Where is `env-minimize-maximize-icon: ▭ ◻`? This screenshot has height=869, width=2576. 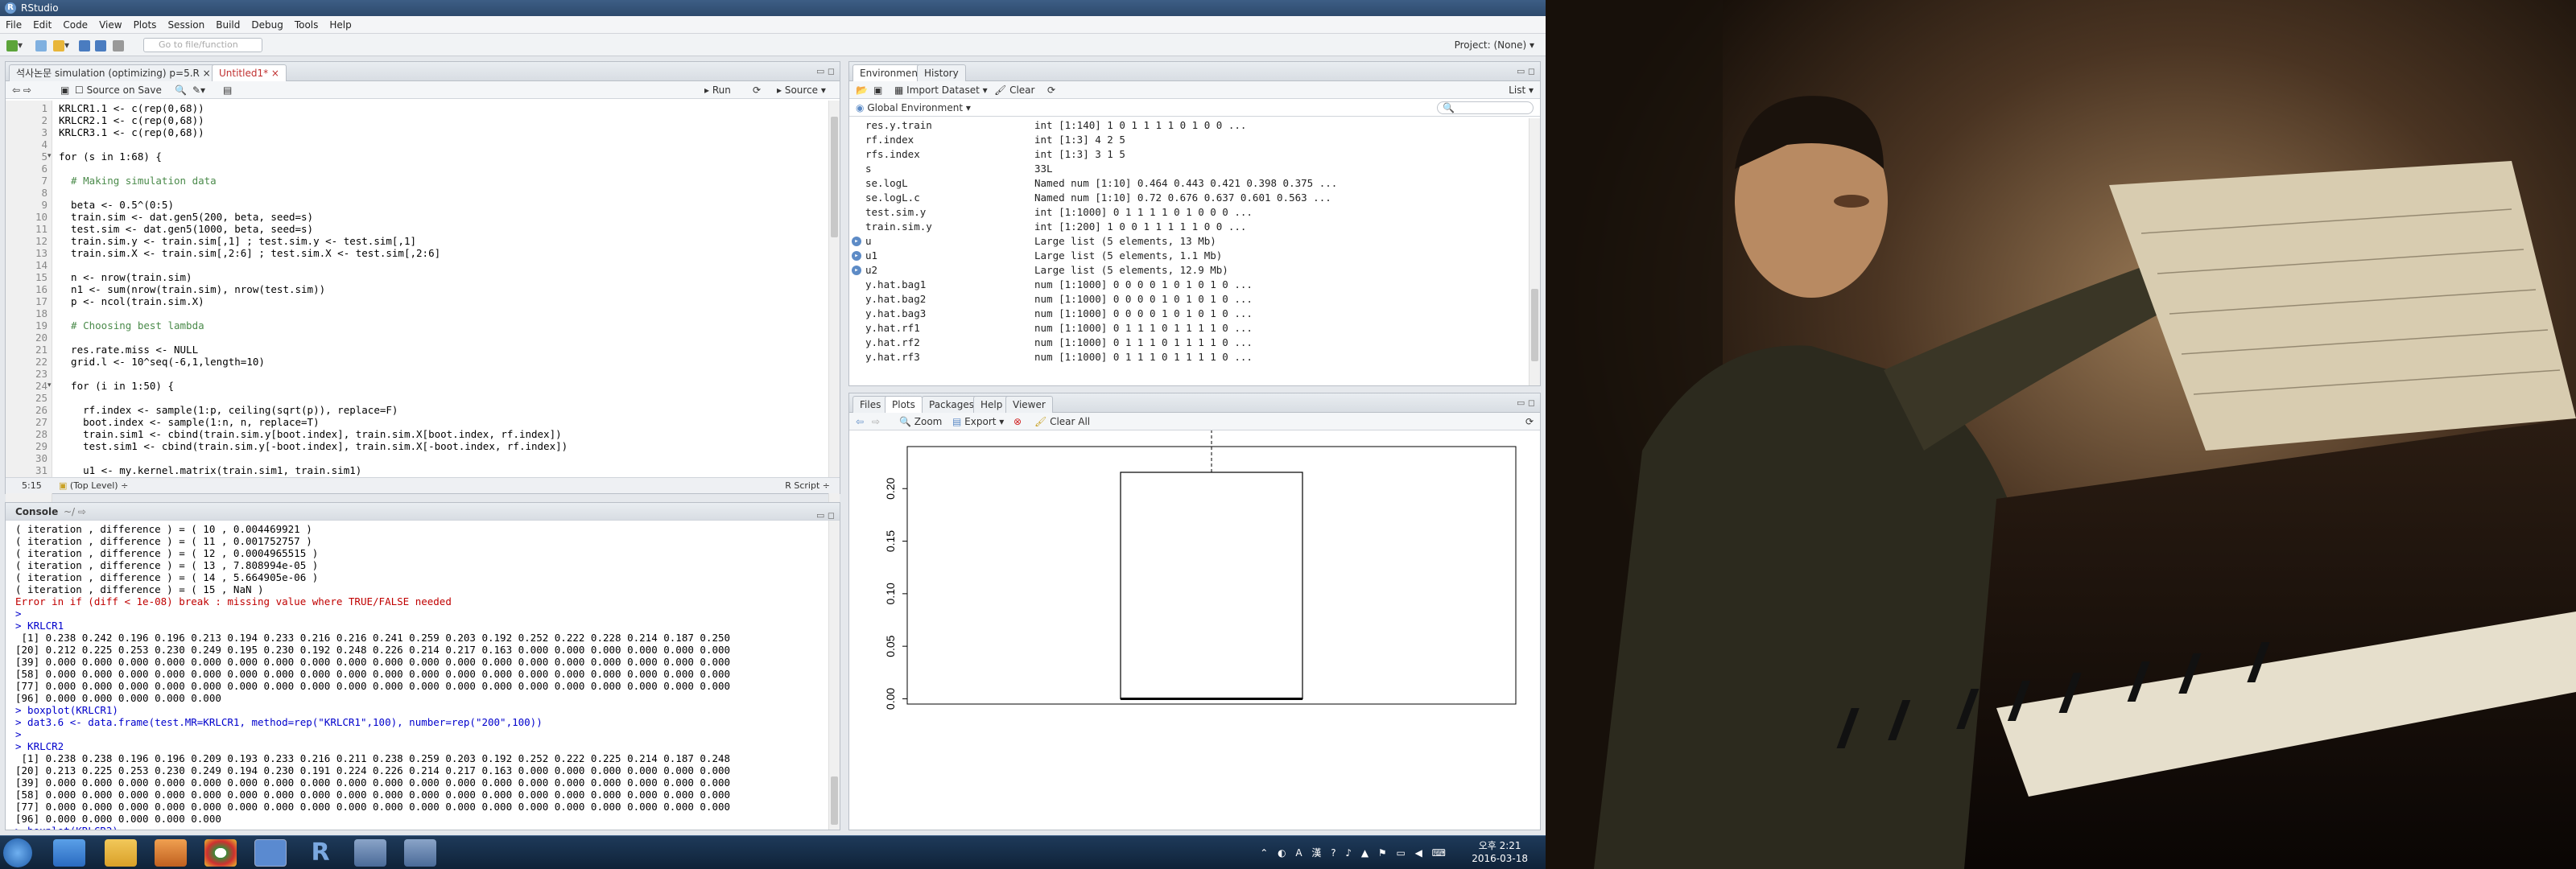
env-minimize-maximize-icon: ▭ ◻ is located at coordinates (1526, 71).